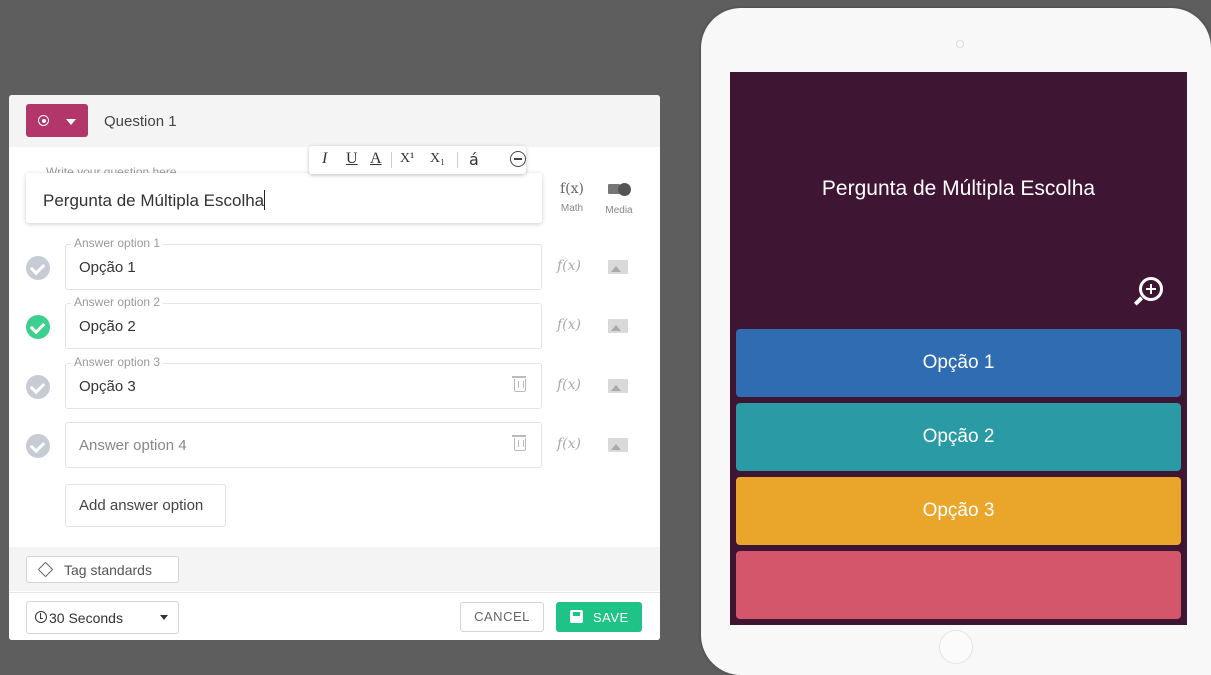 The image size is (1211, 675). What do you see at coordinates (303, 386) in the screenshot?
I see `answer-option-input: Opção 3` at bounding box center [303, 386].